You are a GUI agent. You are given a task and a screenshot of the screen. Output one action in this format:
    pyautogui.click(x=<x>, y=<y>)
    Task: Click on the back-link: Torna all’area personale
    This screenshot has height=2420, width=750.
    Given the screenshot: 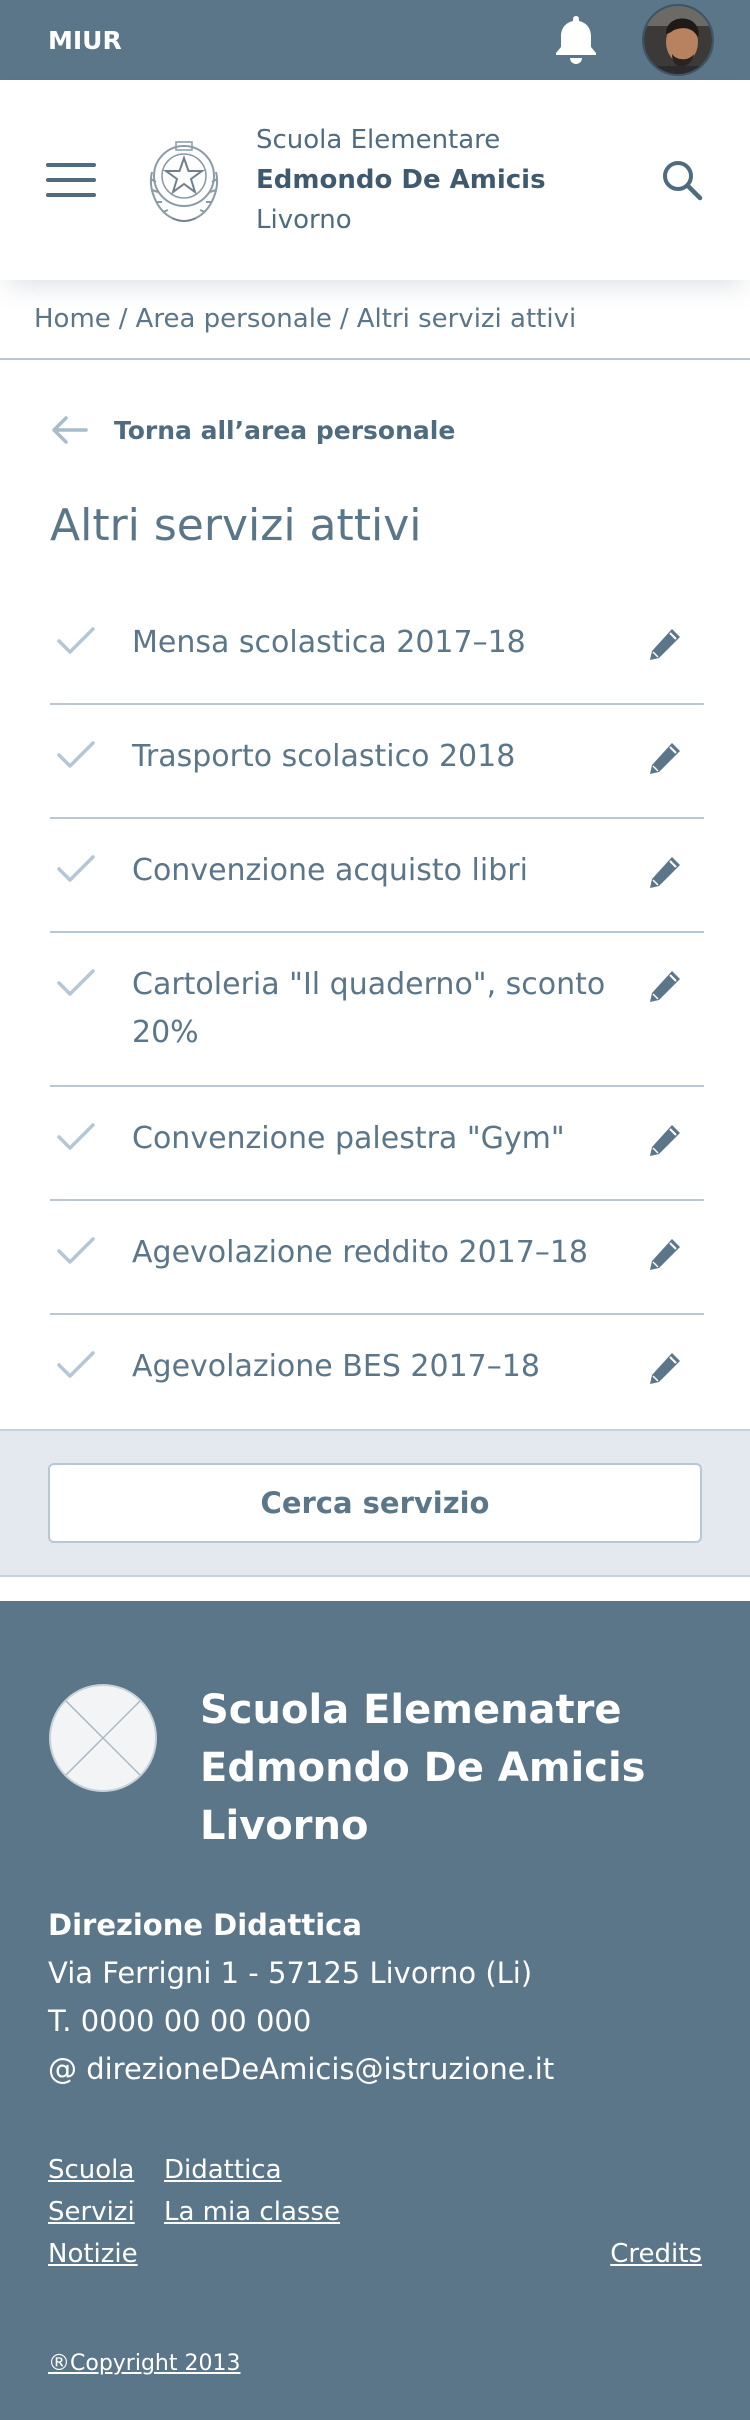 What is the action you would take?
    pyautogui.click(x=375, y=430)
    